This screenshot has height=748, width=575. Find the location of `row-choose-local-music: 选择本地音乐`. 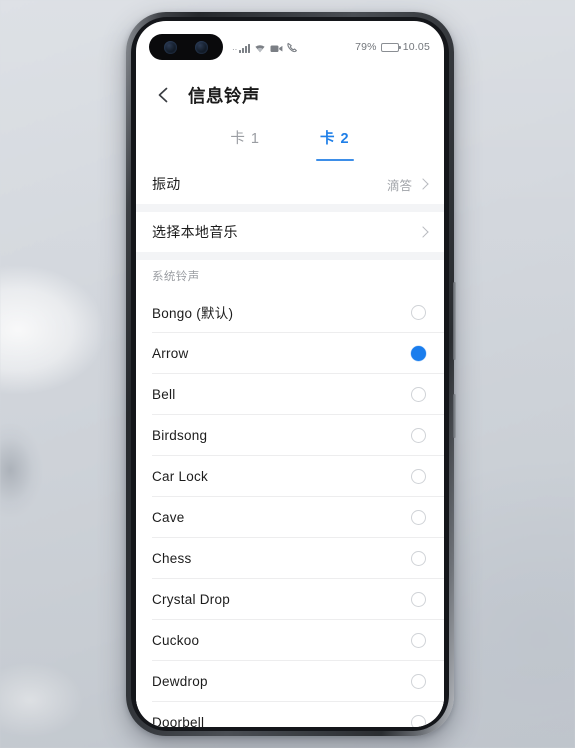

row-choose-local-music: 选择本地音乐 is located at coordinates (290, 232).